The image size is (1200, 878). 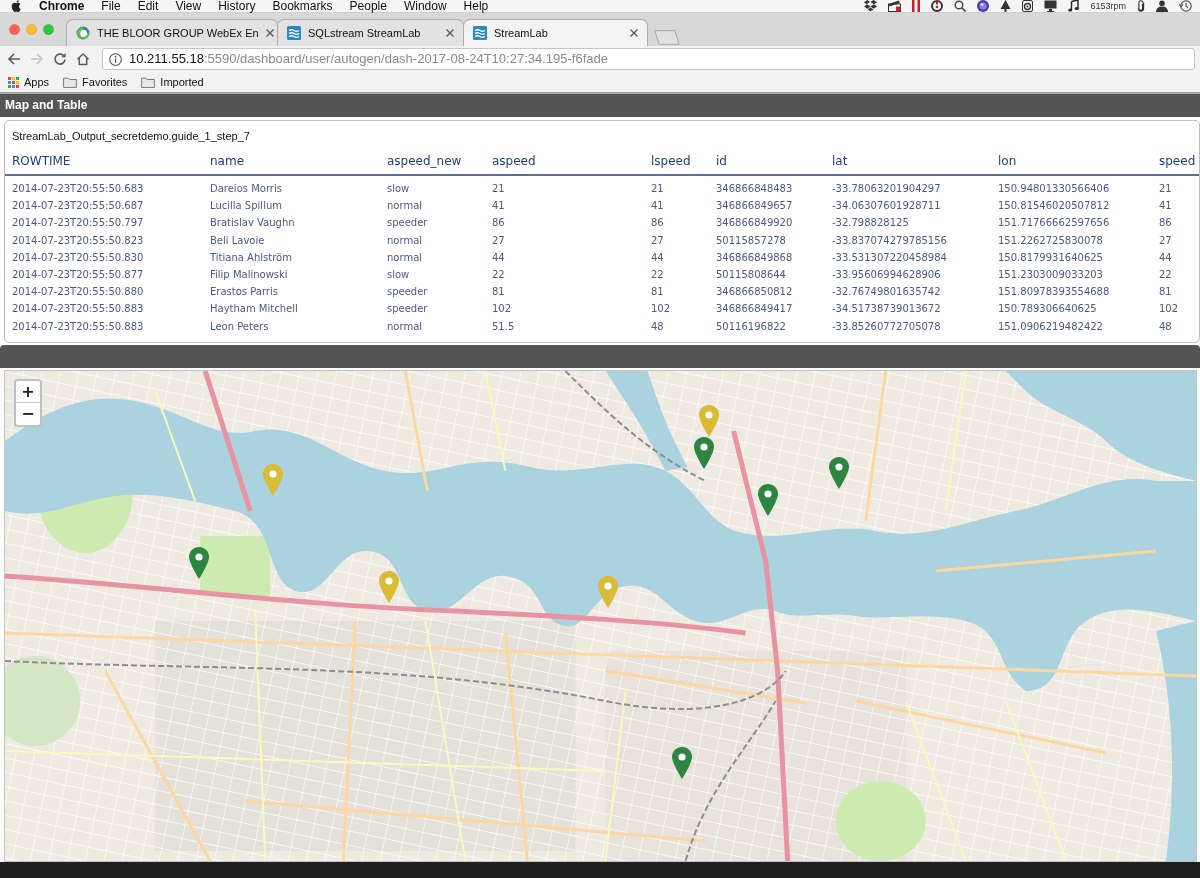 I want to click on browser-tab: SQLstream StreamLab, so click(x=370, y=32).